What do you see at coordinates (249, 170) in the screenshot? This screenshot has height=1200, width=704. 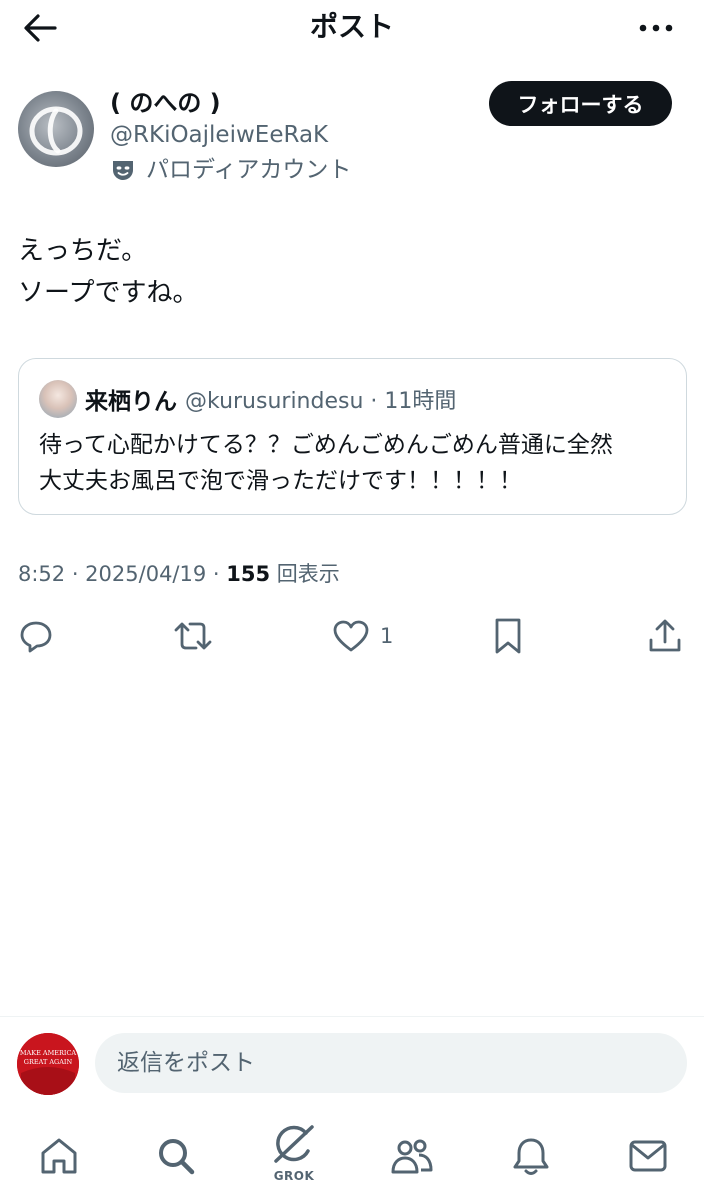 I see `parody-label: パロディアカウント` at bounding box center [249, 170].